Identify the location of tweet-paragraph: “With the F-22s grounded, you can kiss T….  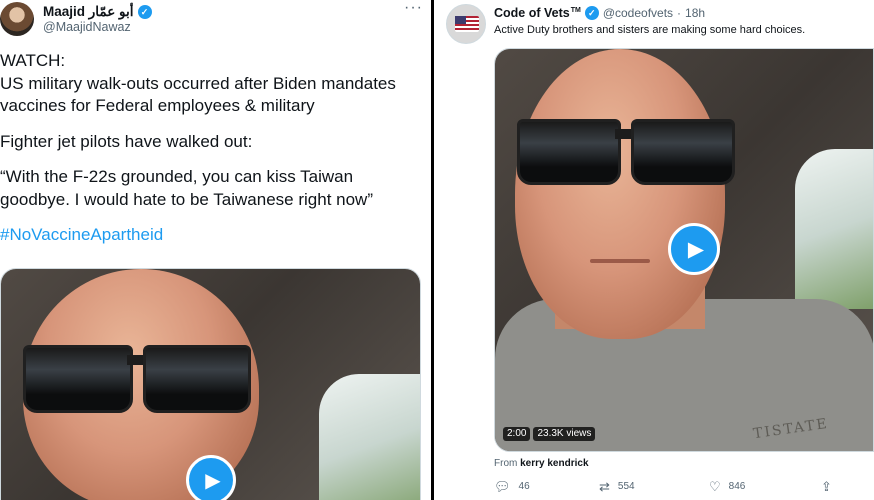
(186, 188).